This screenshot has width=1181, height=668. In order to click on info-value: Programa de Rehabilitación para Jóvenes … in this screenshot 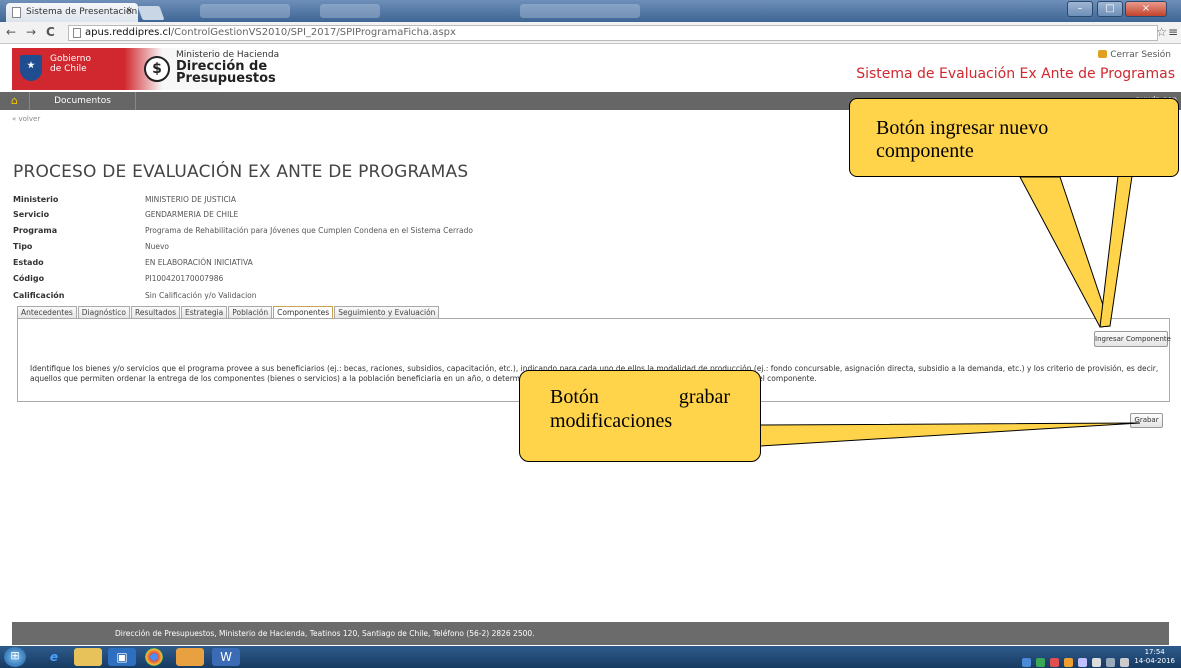, I will do `click(309, 230)`.